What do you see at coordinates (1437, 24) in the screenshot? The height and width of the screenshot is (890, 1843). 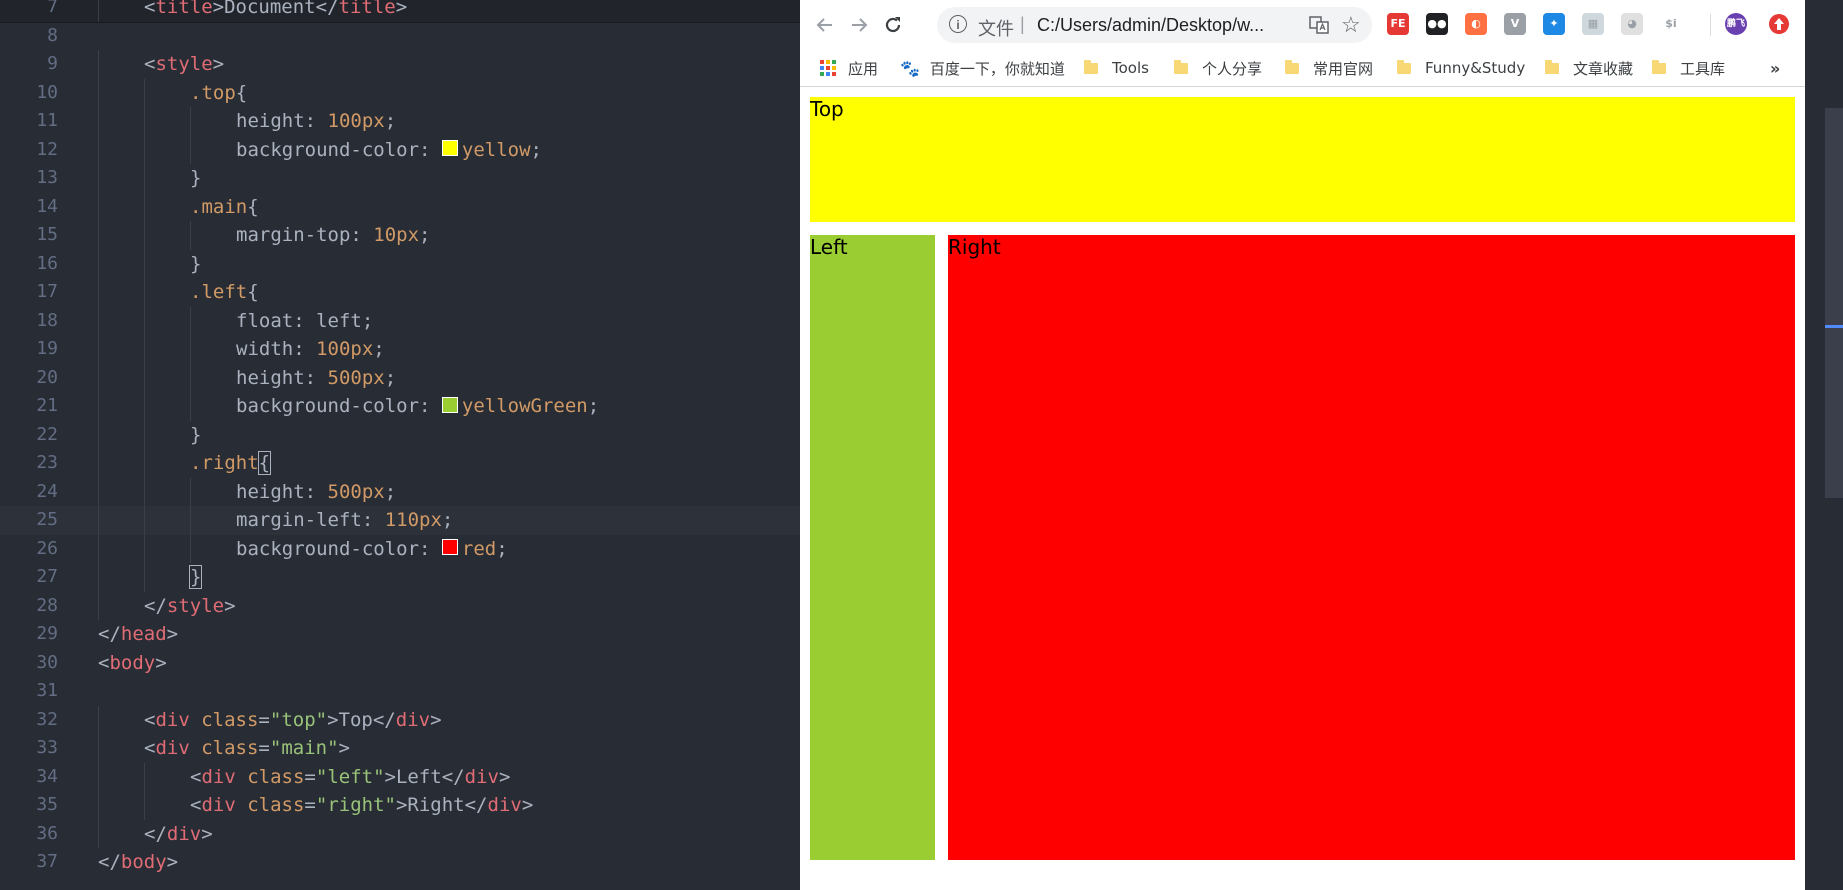 I see `tampermonkey-icon: ●●` at bounding box center [1437, 24].